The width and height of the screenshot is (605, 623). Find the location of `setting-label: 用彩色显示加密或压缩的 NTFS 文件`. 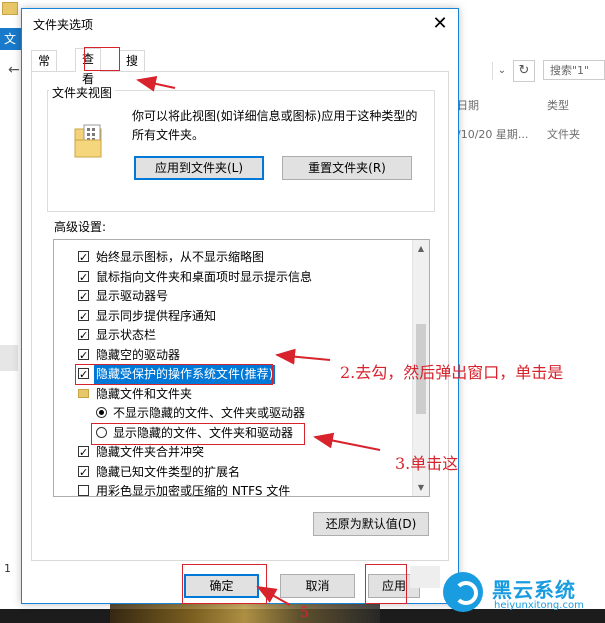

setting-label: 用彩色显示加密或压缩的 NTFS 文件 is located at coordinates (193, 490).